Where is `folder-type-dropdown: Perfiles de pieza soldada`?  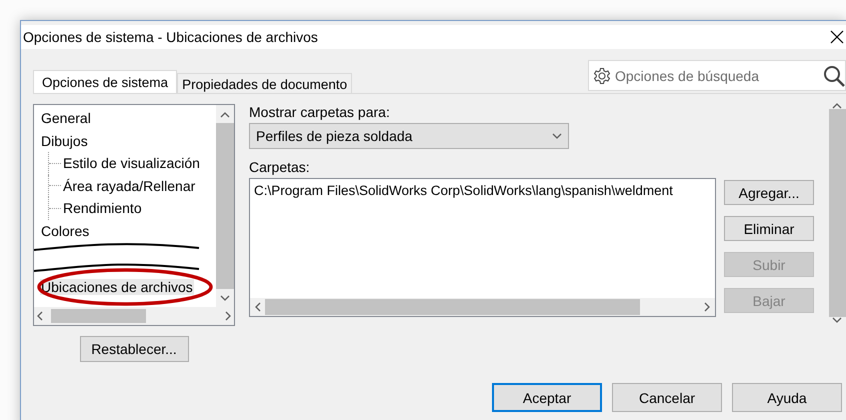 folder-type-dropdown: Perfiles de pieza soldada is located at coordinates (409, 136).